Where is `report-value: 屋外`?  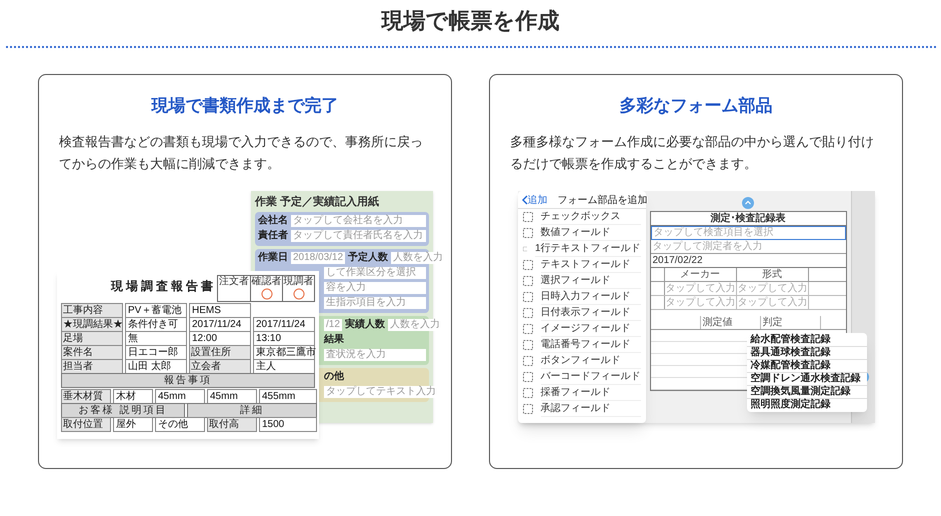
report-value: 屋外 is located at coordinates (133, 424).